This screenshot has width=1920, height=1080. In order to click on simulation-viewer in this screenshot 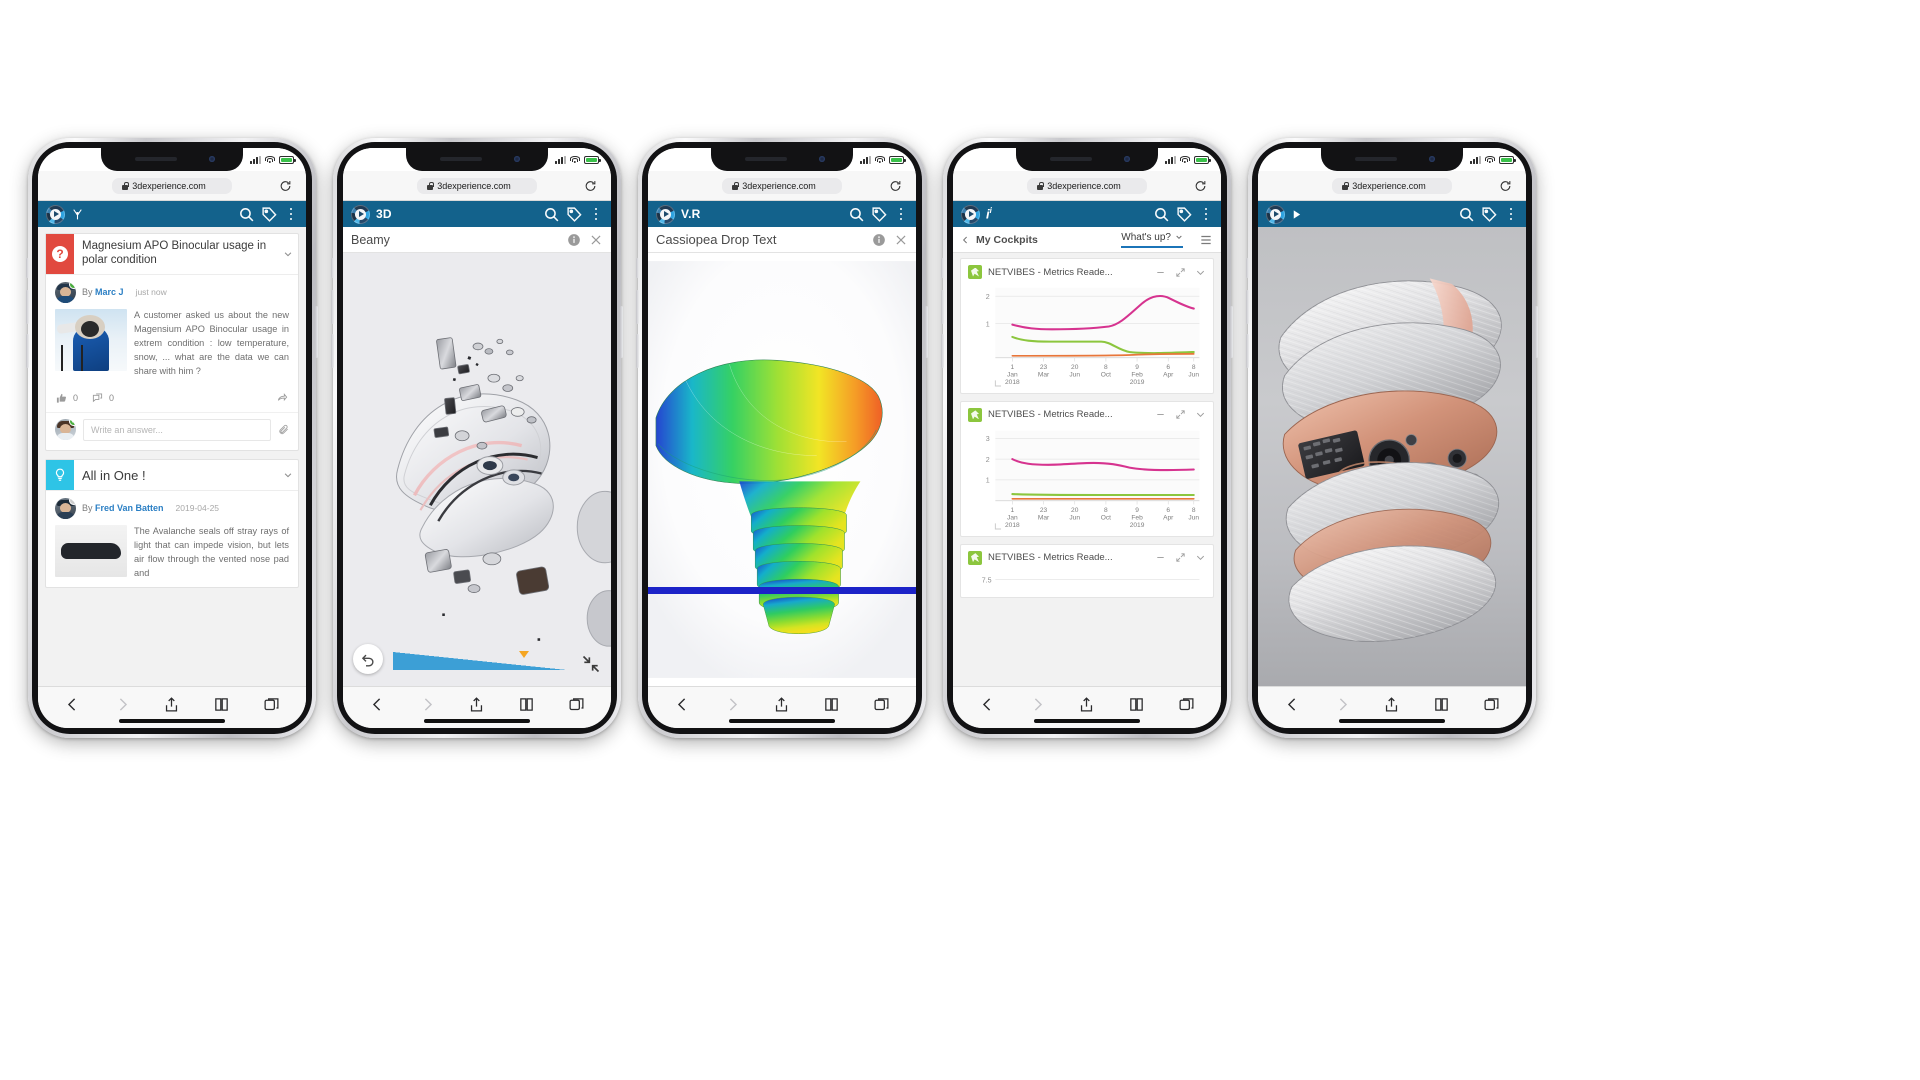, I will do `click(782, 469)`.